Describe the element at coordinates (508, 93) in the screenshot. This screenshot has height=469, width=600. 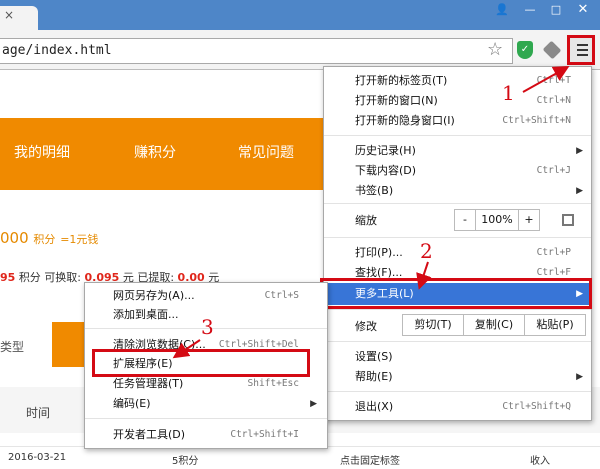
I see `annotation-number-1: 1` at that location.